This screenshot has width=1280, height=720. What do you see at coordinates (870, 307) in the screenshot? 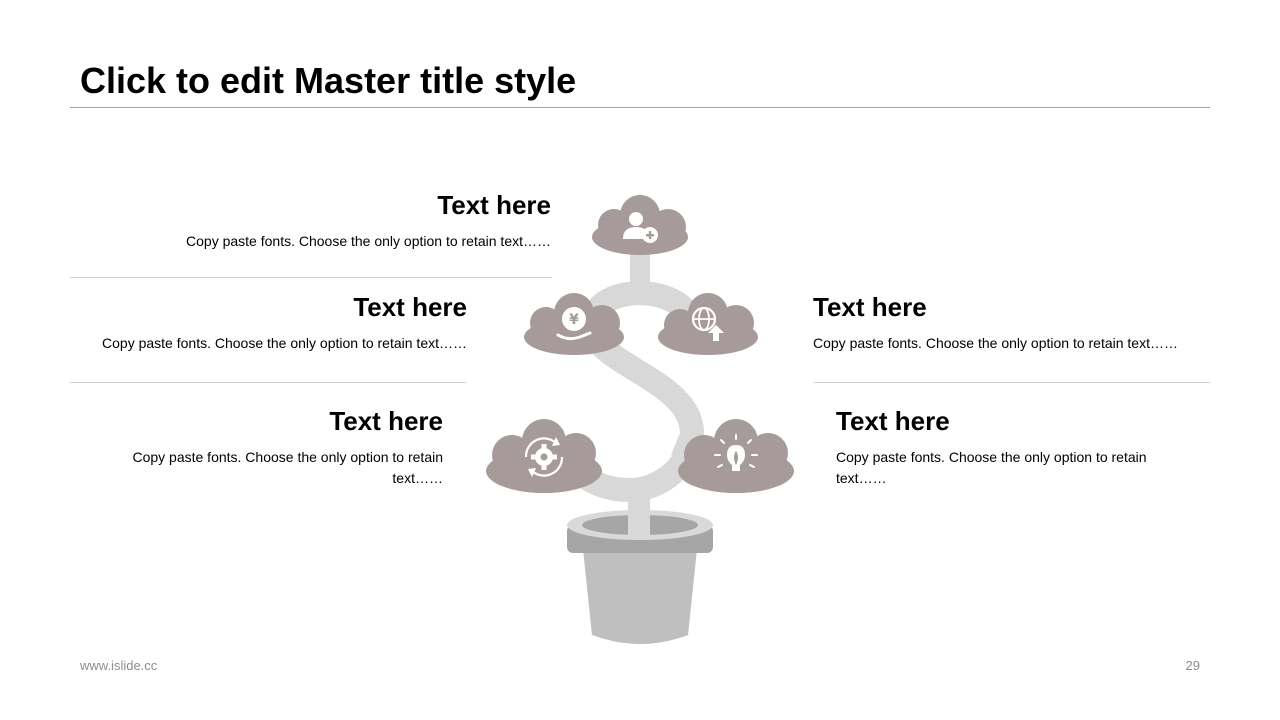
I see `item-3-heading: Text here` at bounding box center [870, 307].